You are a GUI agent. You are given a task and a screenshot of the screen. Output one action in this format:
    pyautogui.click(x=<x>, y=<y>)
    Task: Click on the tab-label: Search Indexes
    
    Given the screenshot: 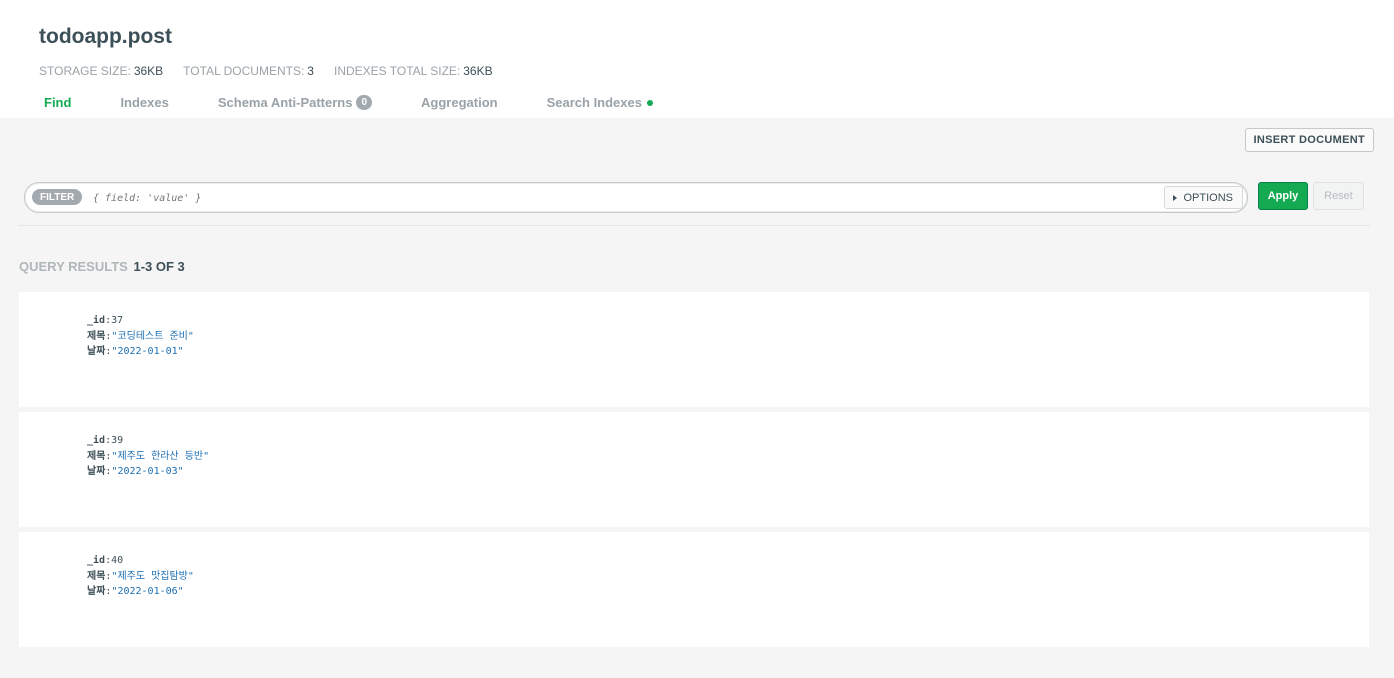 What is the action you would take?
    pyautogui.click(x=594, y=102)
    